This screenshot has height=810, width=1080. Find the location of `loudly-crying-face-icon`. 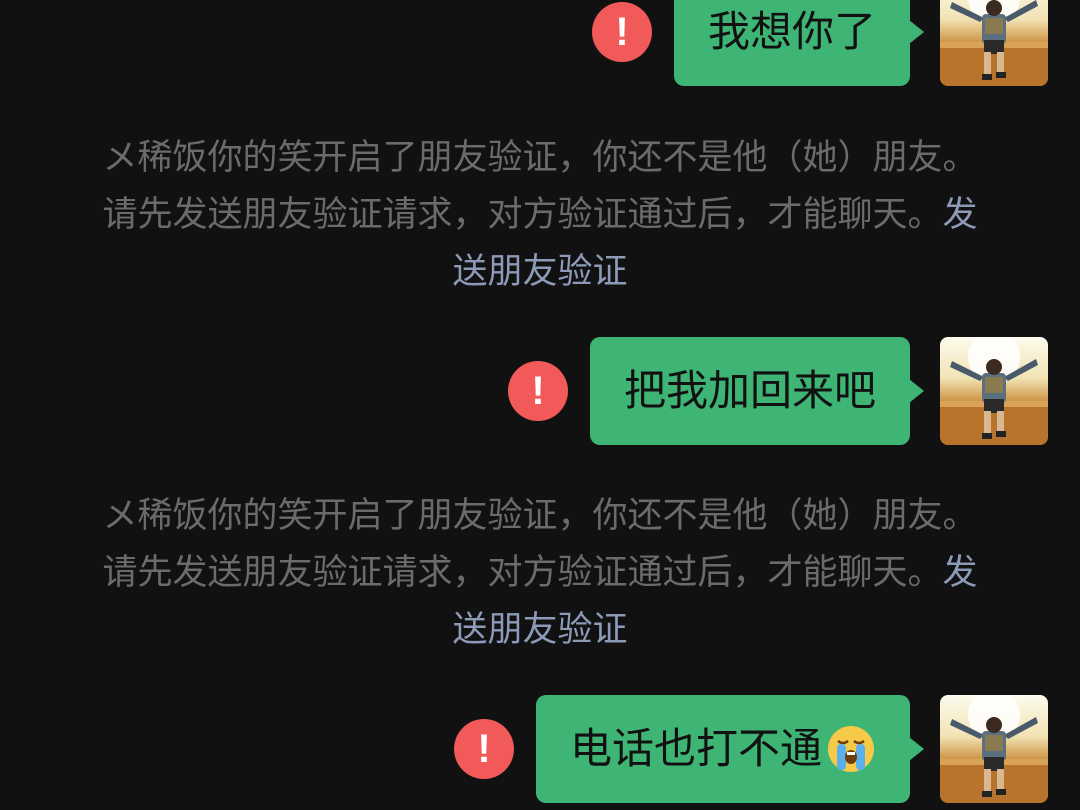

loudly-crying-face-icon is located at coordinates (851, 749).